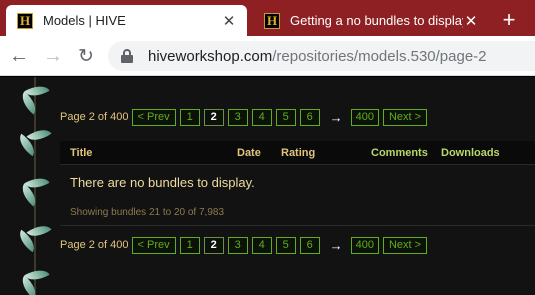 The height and width of the screenshot is (295, 535). What do you see at coordinates (399, 153) in the screenshot?
I see `column-comments: Comments` at bounding box center [399, 153].